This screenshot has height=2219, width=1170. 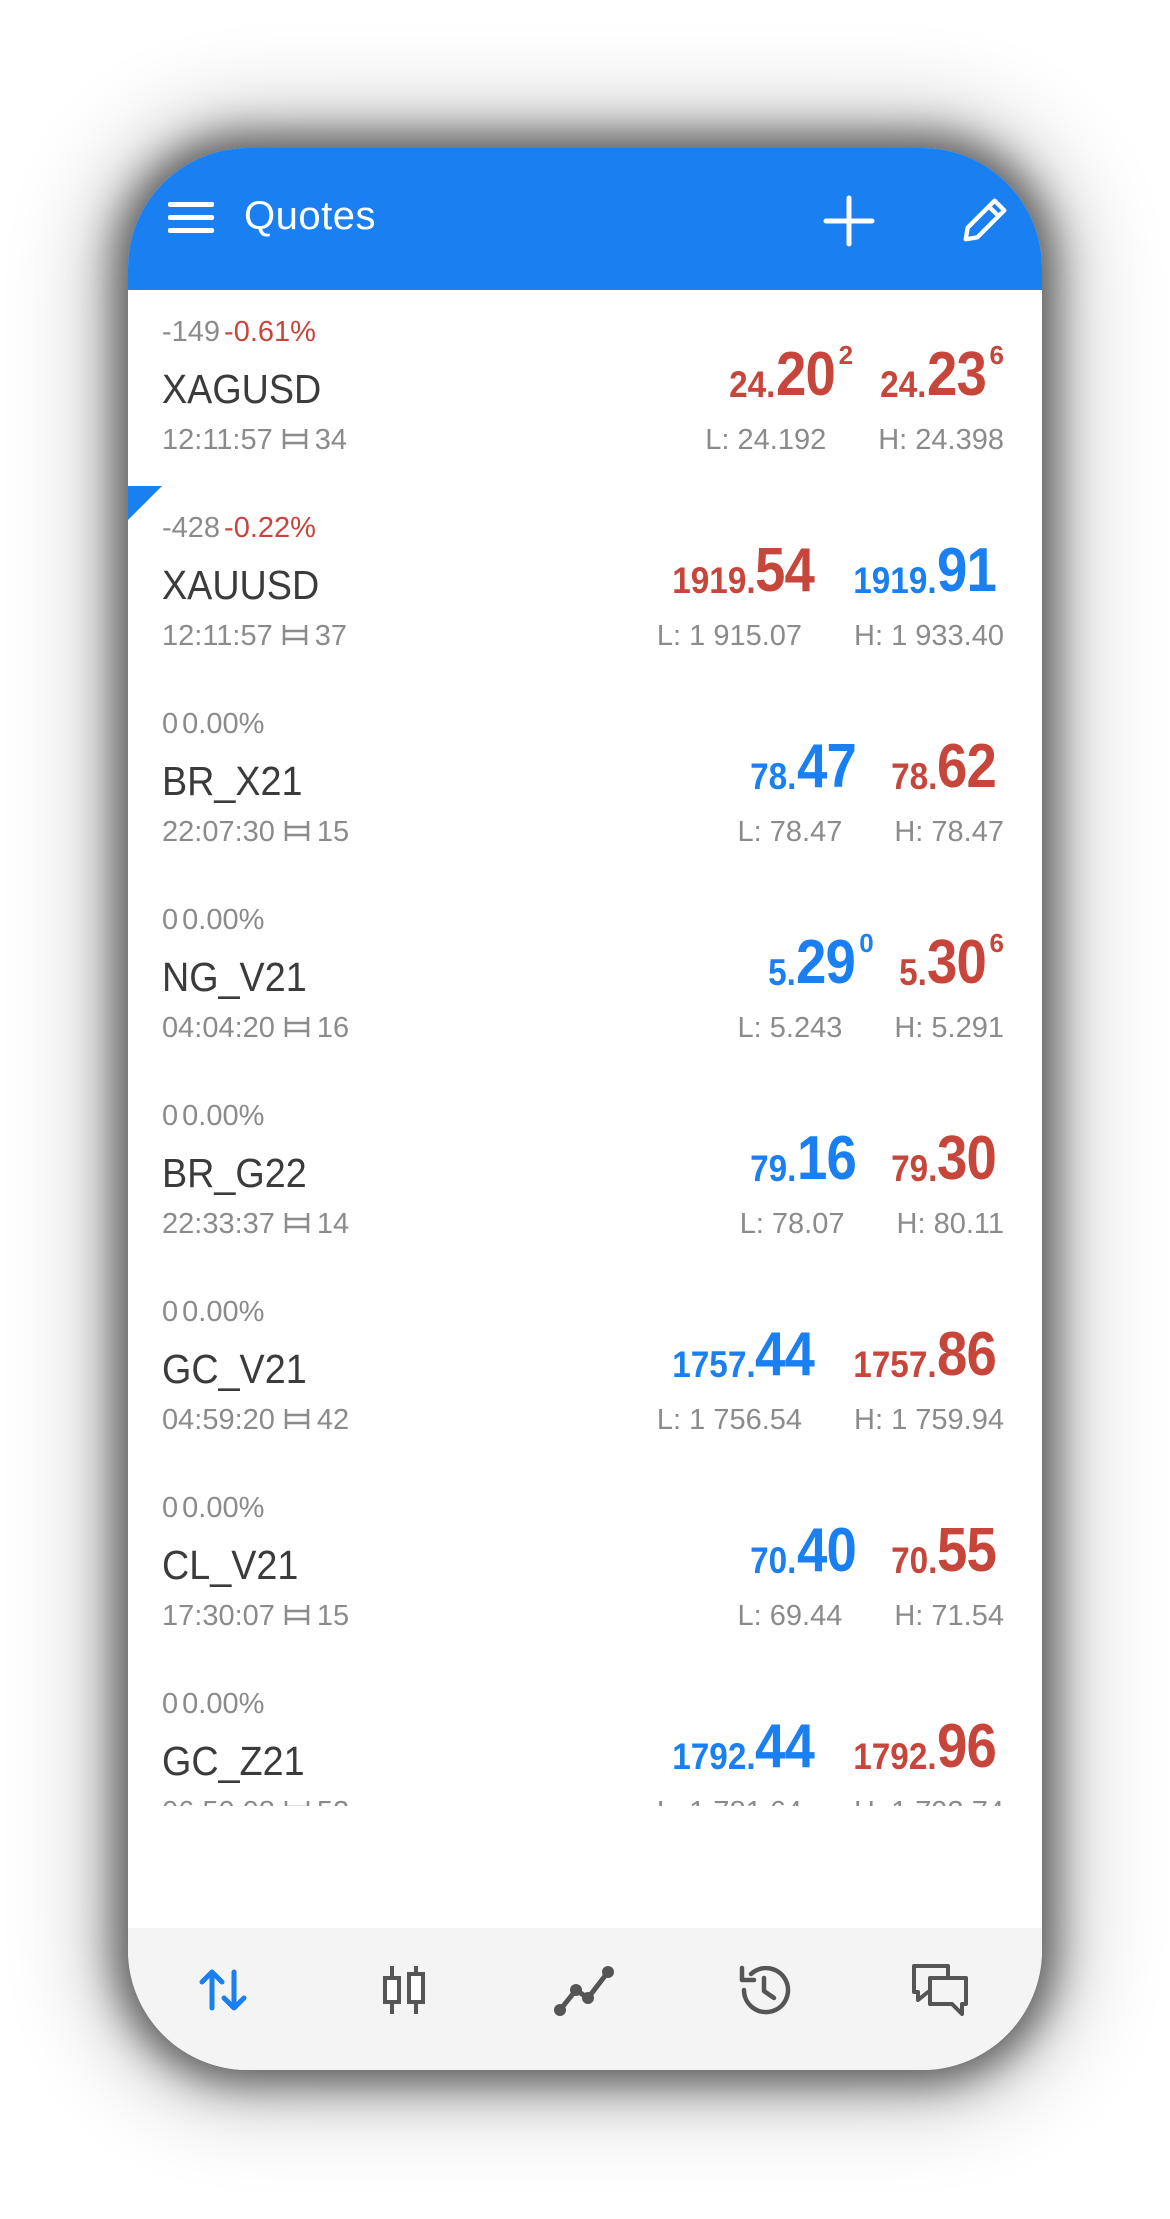 What do you see at coordinates (234, 977) in the screenshot?
I see `symbol-name: NG_V21` at bounding box center [234, 977].